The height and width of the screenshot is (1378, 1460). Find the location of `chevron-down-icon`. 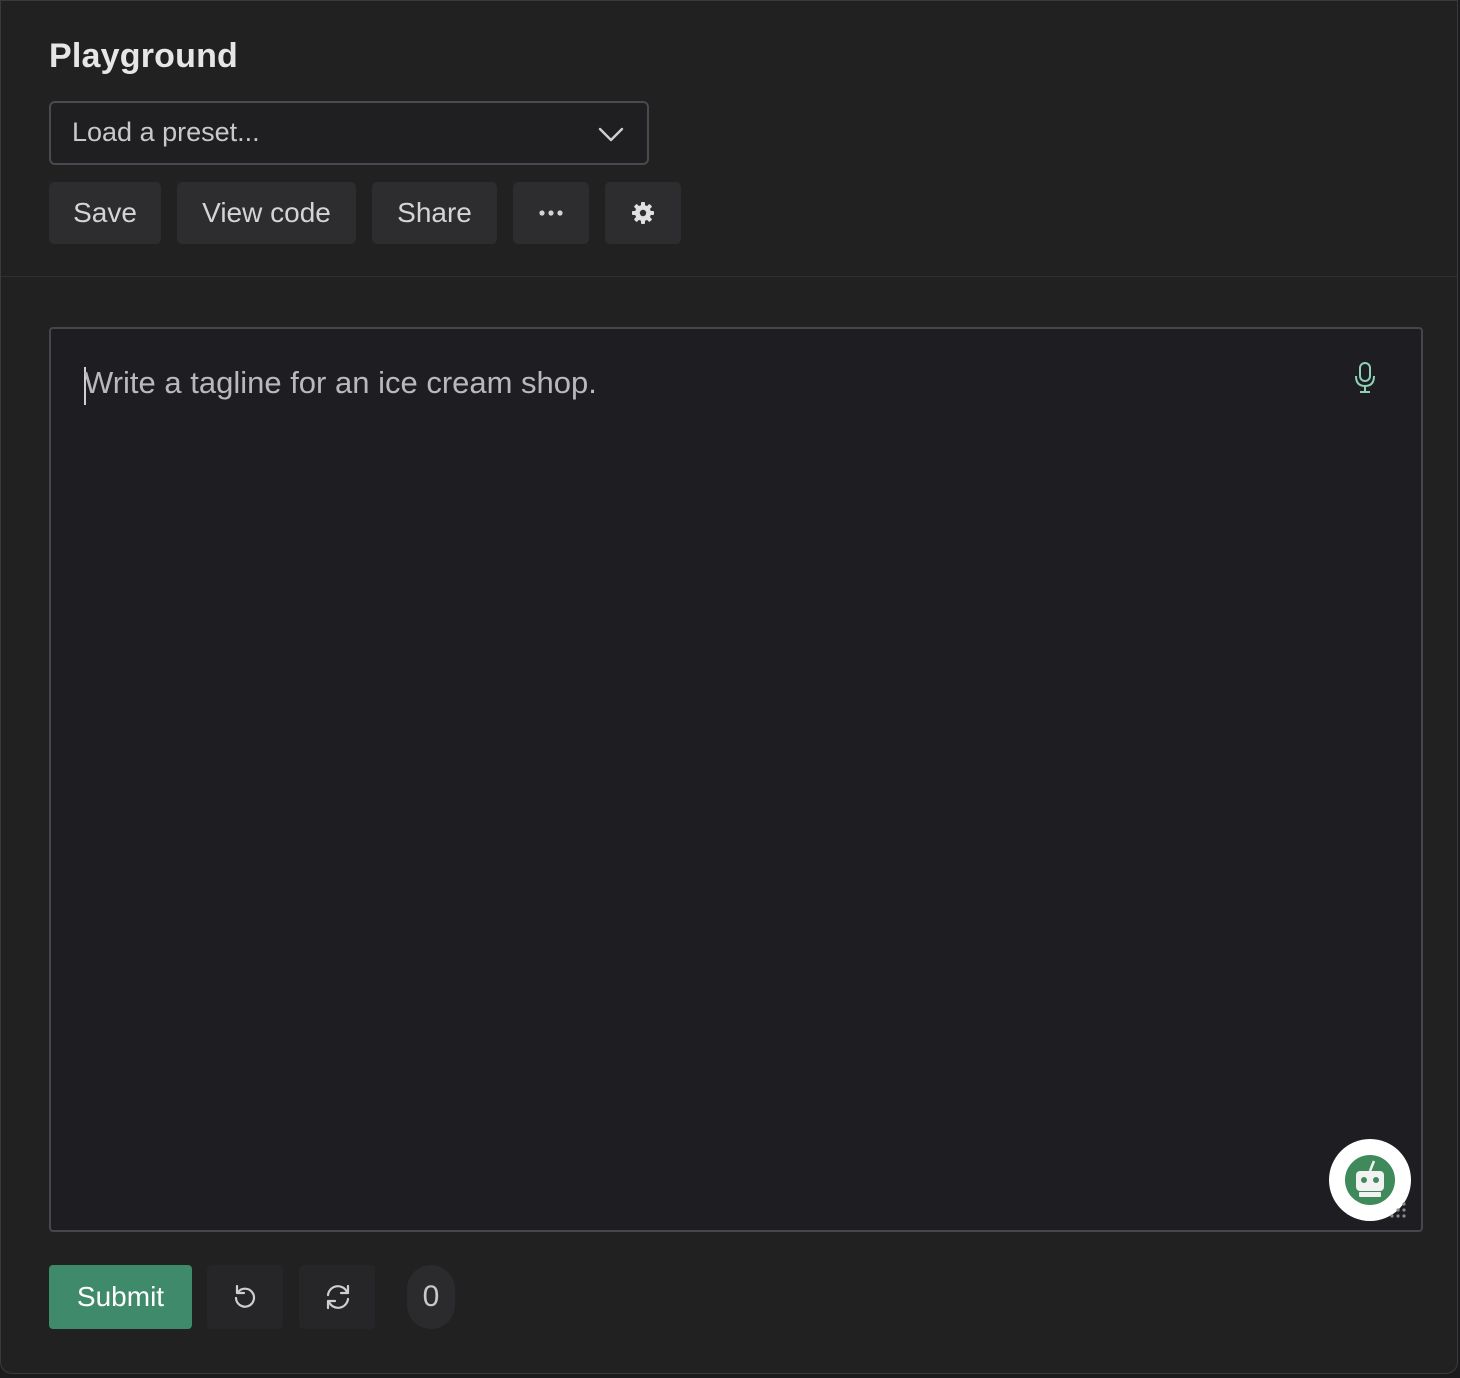

chevron-down-icon is located at coordinates (611, 134).